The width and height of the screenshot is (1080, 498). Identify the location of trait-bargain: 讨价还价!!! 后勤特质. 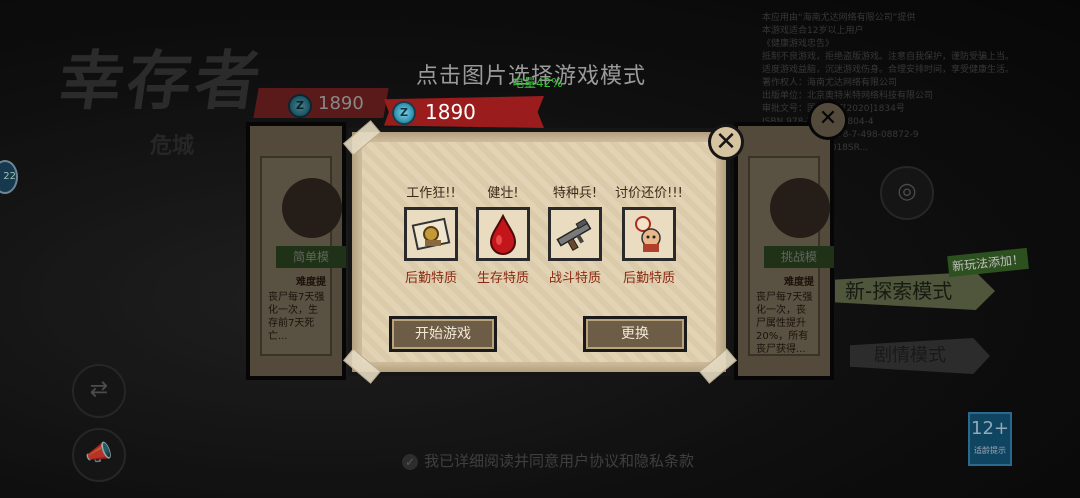
(649, 235).